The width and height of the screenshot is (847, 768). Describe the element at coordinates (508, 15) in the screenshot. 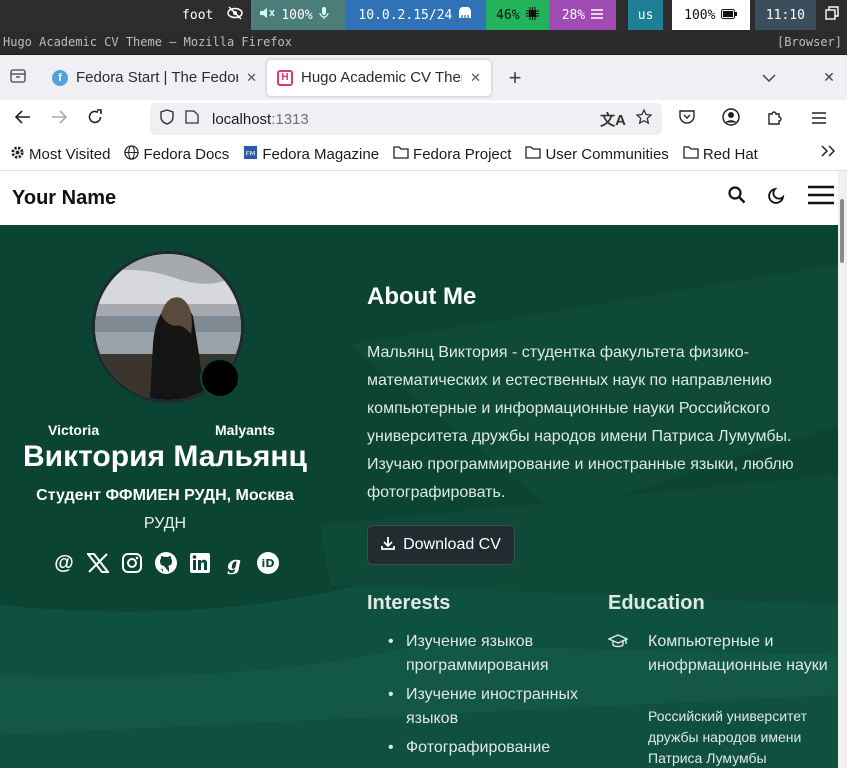

I see `cpu-value: 46%` at that location.